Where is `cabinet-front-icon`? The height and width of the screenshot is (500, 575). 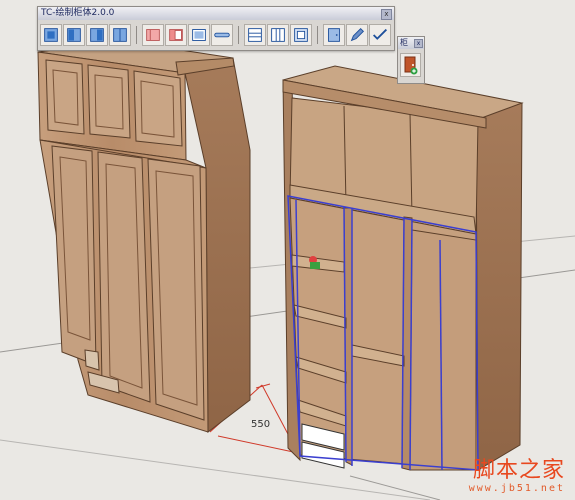
cabinet-front-icon is located at coordinates (51, 35).